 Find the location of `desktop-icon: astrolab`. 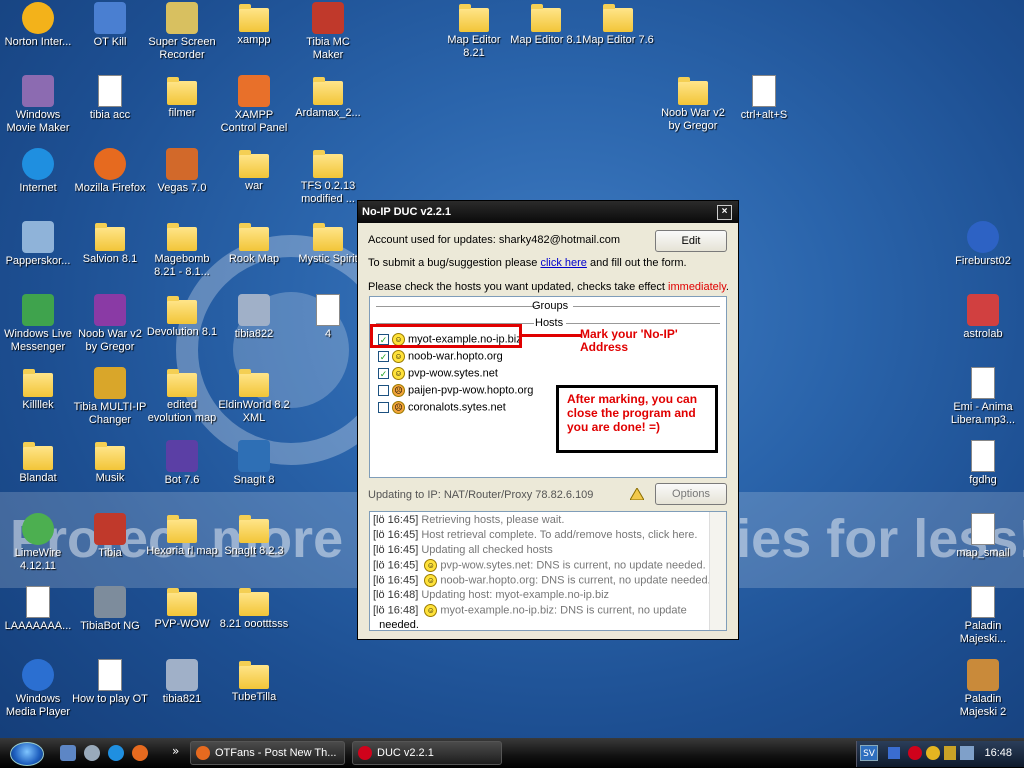

desktop-icon: astrolab is located at coordinates (983, 317).